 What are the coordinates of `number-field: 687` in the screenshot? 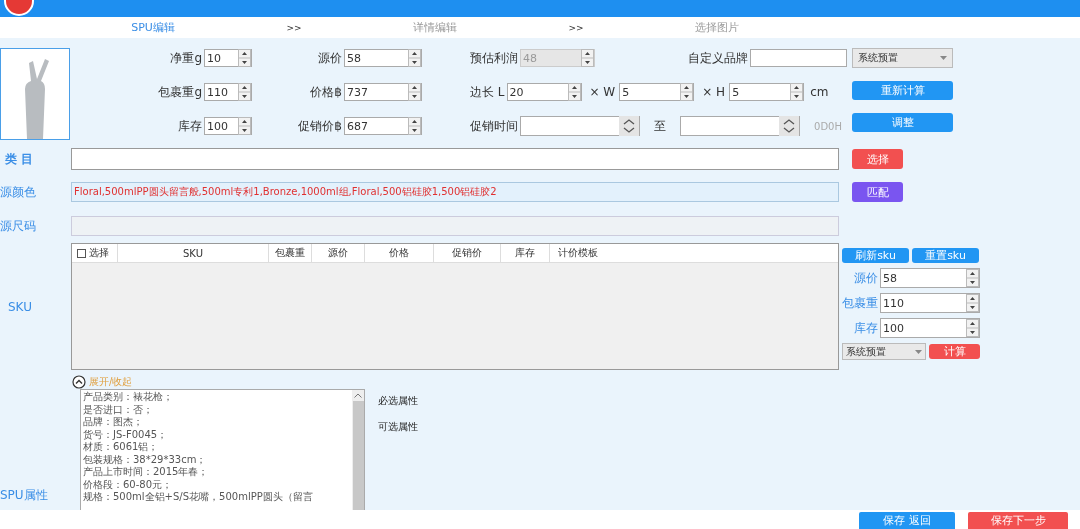 It's located at (383, 126).